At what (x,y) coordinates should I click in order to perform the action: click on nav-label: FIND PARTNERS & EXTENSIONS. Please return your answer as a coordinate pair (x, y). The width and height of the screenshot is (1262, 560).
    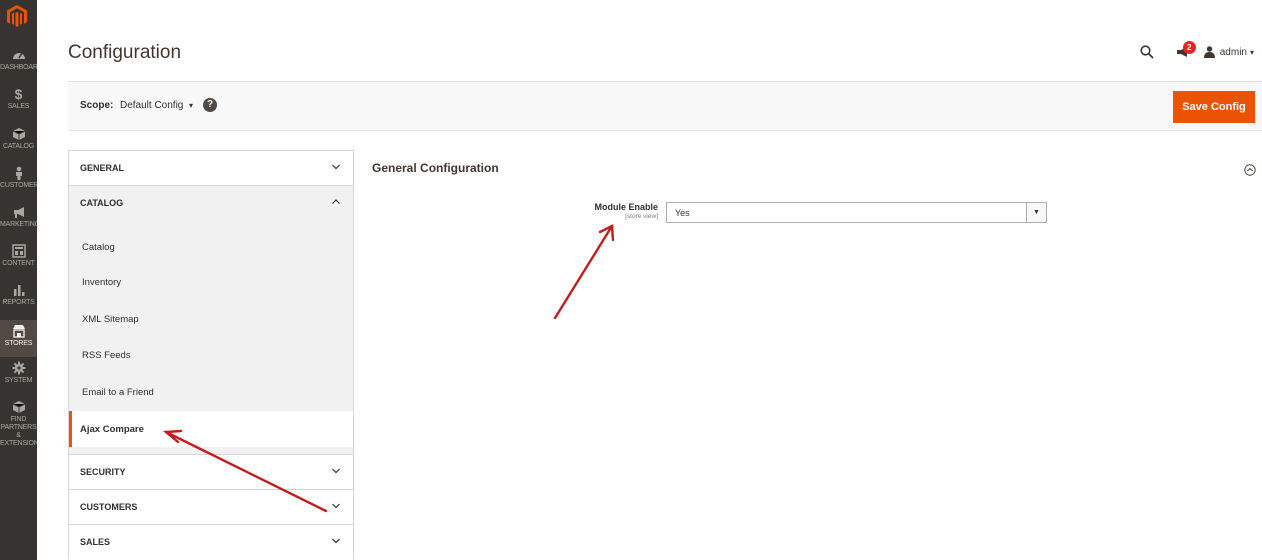
    Looking at the image, I should click on (18, 431).